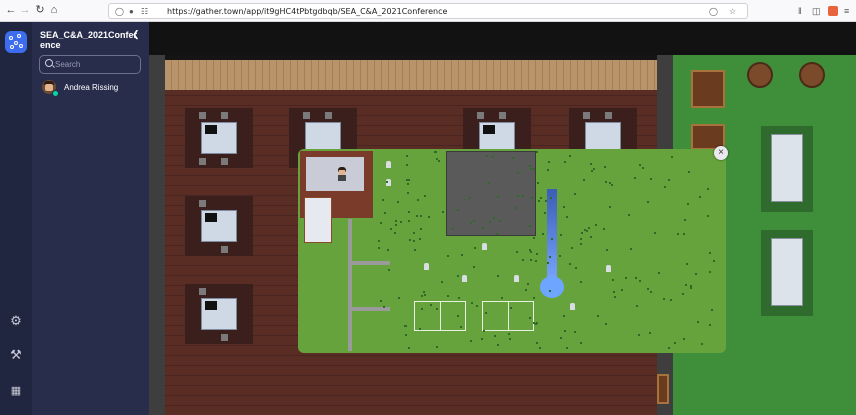 The height and width of the screenshot is (415, 856). Describe the element at coordinates (846, 11) in the screenshot. I see `menu-icon: ≡` at that location.